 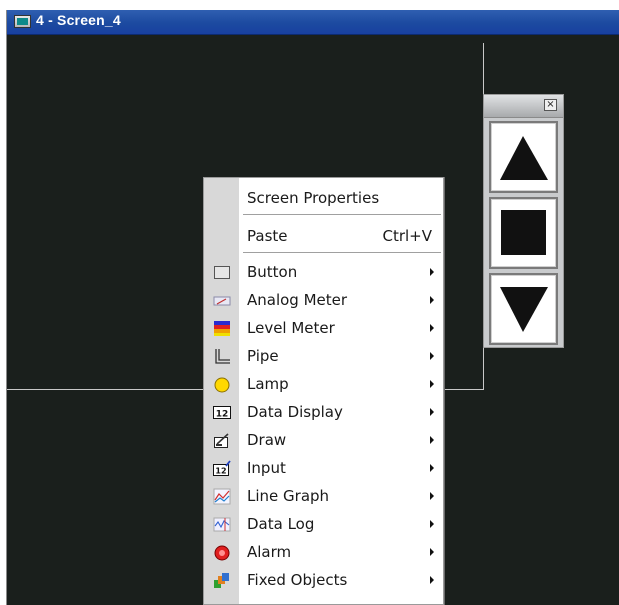 What do you see at coordinates (222, 524) in the screenshot?
I see `data-log-icon` at bounding box center [222, 524].